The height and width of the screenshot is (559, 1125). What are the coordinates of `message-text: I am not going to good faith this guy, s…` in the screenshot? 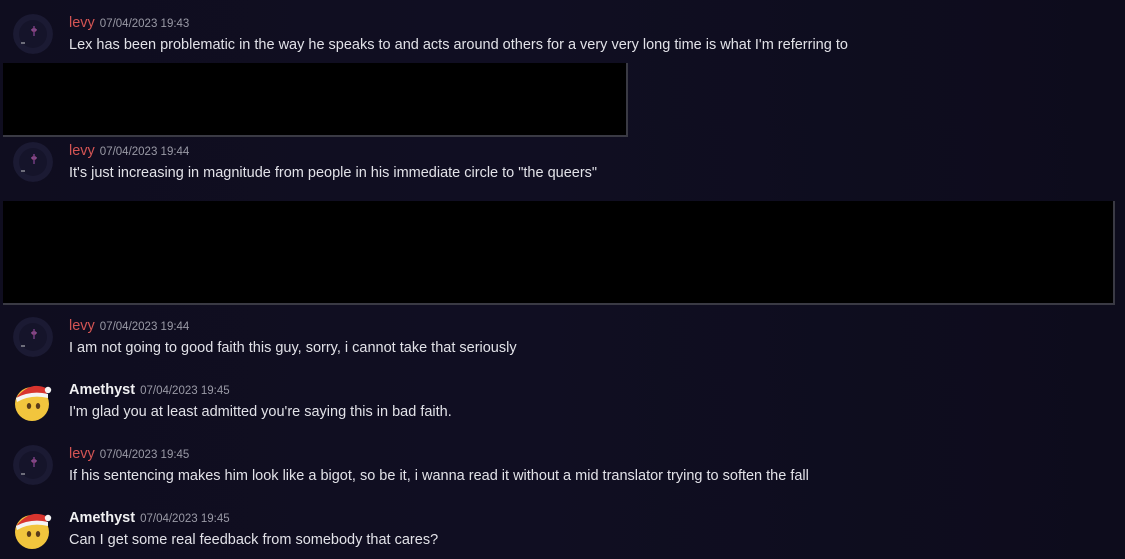 It's located at (293, 348).